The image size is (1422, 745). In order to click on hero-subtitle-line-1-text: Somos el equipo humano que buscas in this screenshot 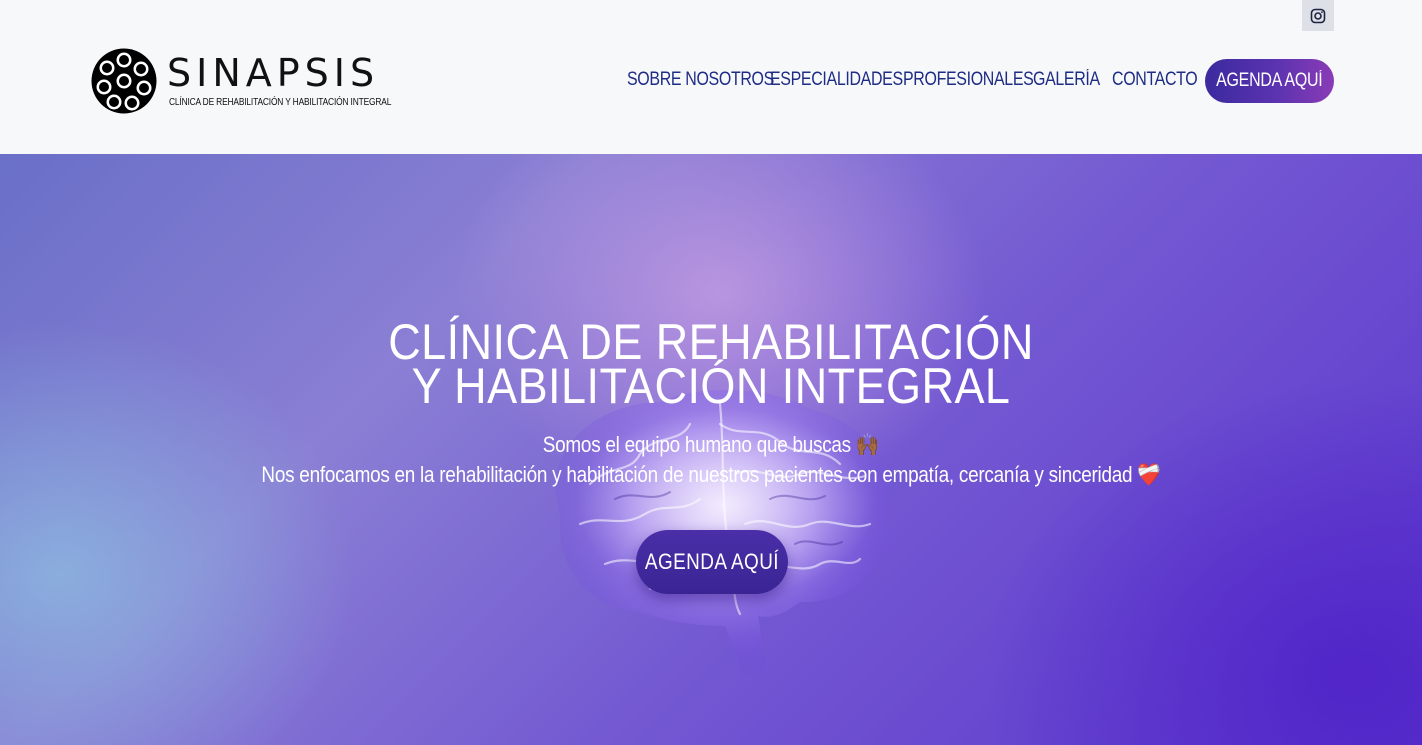, I will do `click(696, 444)`.